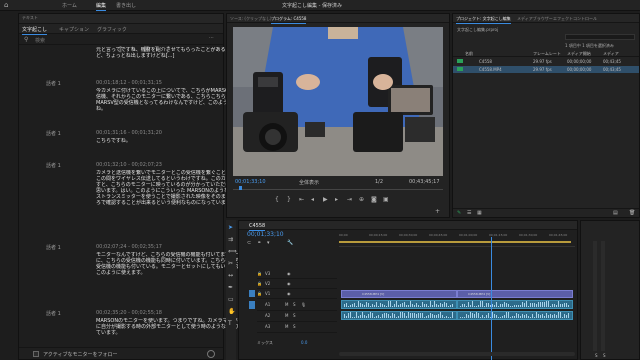  I want to click on playhead, so click(491, 298).